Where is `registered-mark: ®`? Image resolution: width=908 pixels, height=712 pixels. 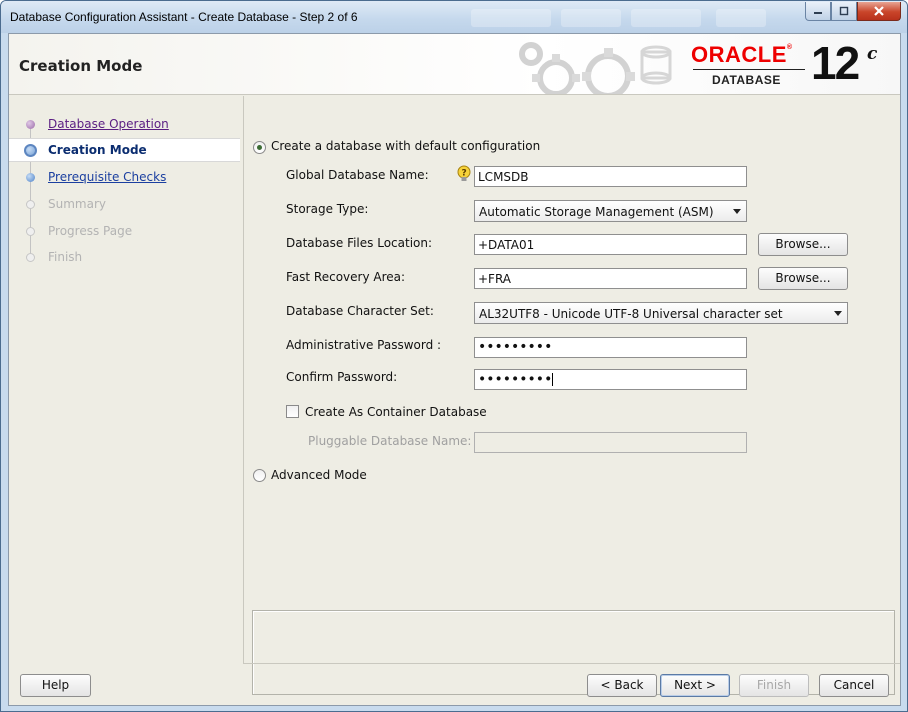 registered-mark: ® is located at coordinates (789, 47).